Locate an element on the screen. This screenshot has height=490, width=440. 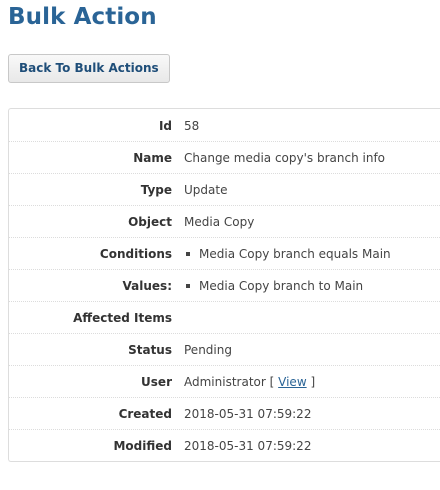
object-label: Object is located at coordinates (150, 221).